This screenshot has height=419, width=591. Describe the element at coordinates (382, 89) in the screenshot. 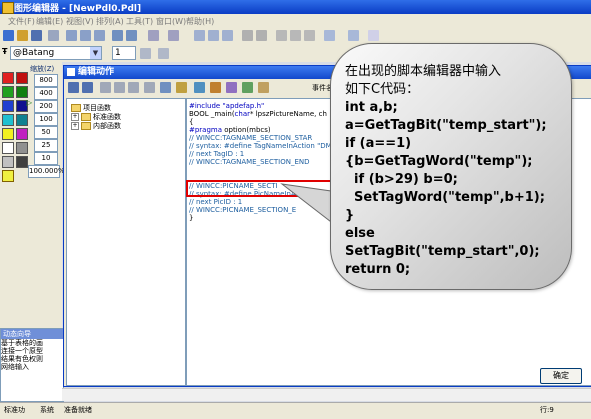

I see `callout-line: 如下C代码：` at that location.